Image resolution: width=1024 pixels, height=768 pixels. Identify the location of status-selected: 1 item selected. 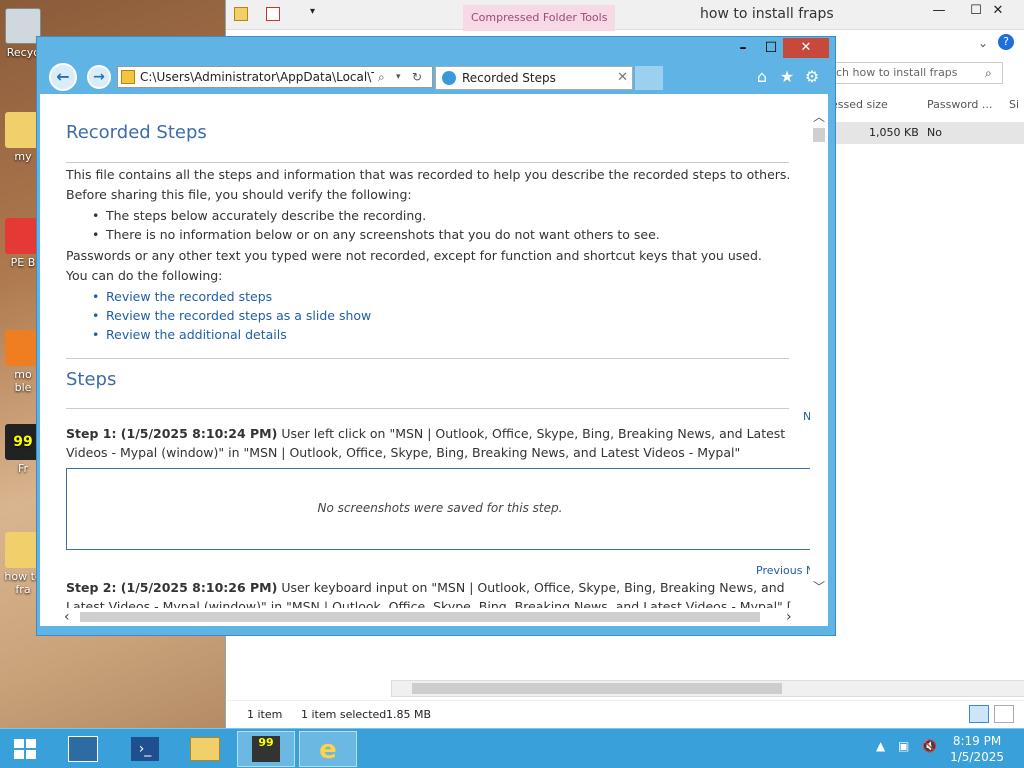
(344, 714).